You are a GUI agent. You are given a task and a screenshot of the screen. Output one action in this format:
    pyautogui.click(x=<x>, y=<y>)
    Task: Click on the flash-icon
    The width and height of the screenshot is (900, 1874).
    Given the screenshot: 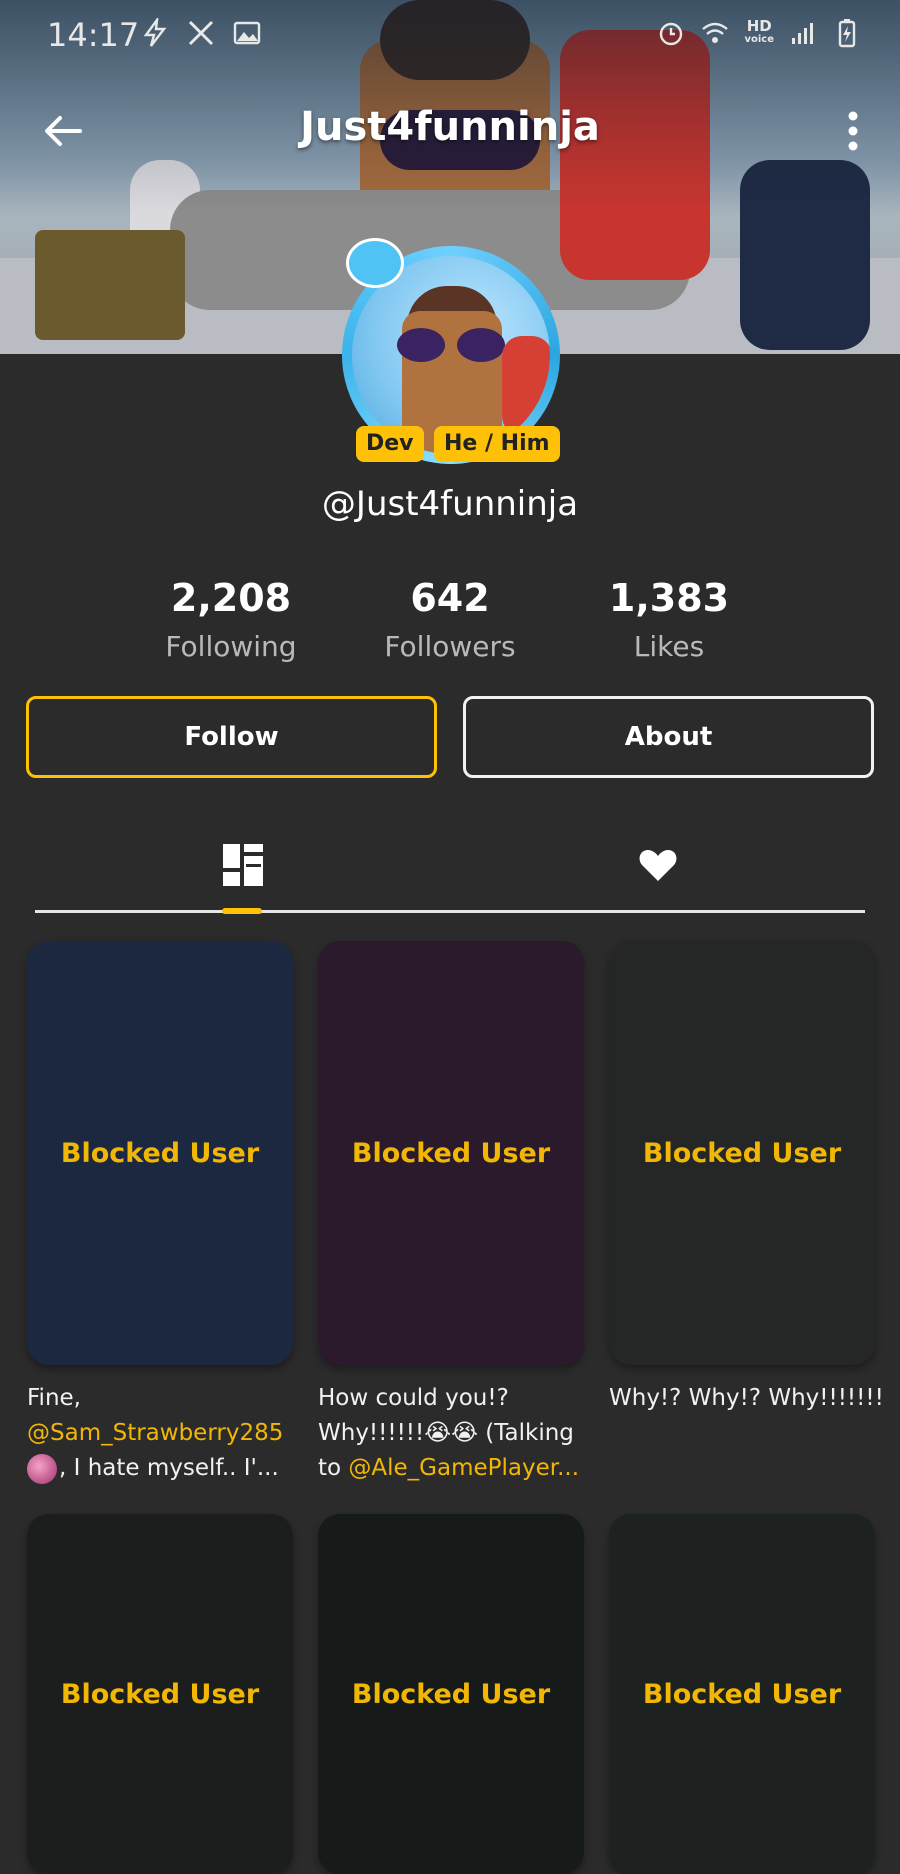 What is the action you would take?
    pyautogui.click(x=155, y=31)
    